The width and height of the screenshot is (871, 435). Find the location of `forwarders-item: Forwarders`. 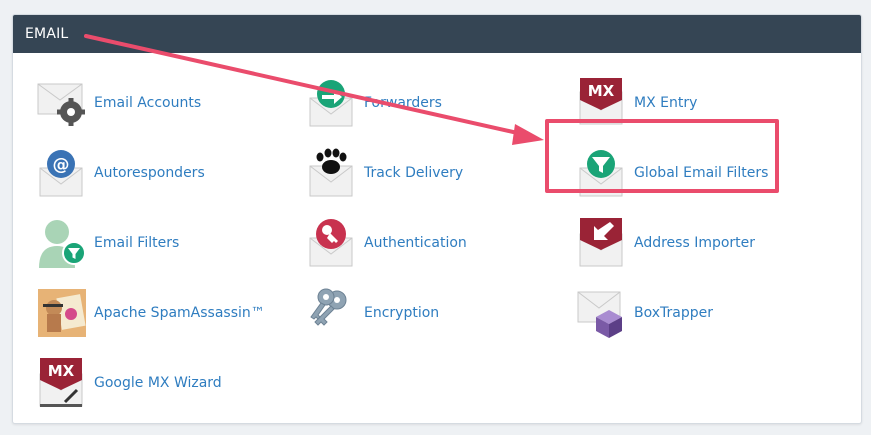

forwarders-item: Forwarders is located at coordinates (432, 103).